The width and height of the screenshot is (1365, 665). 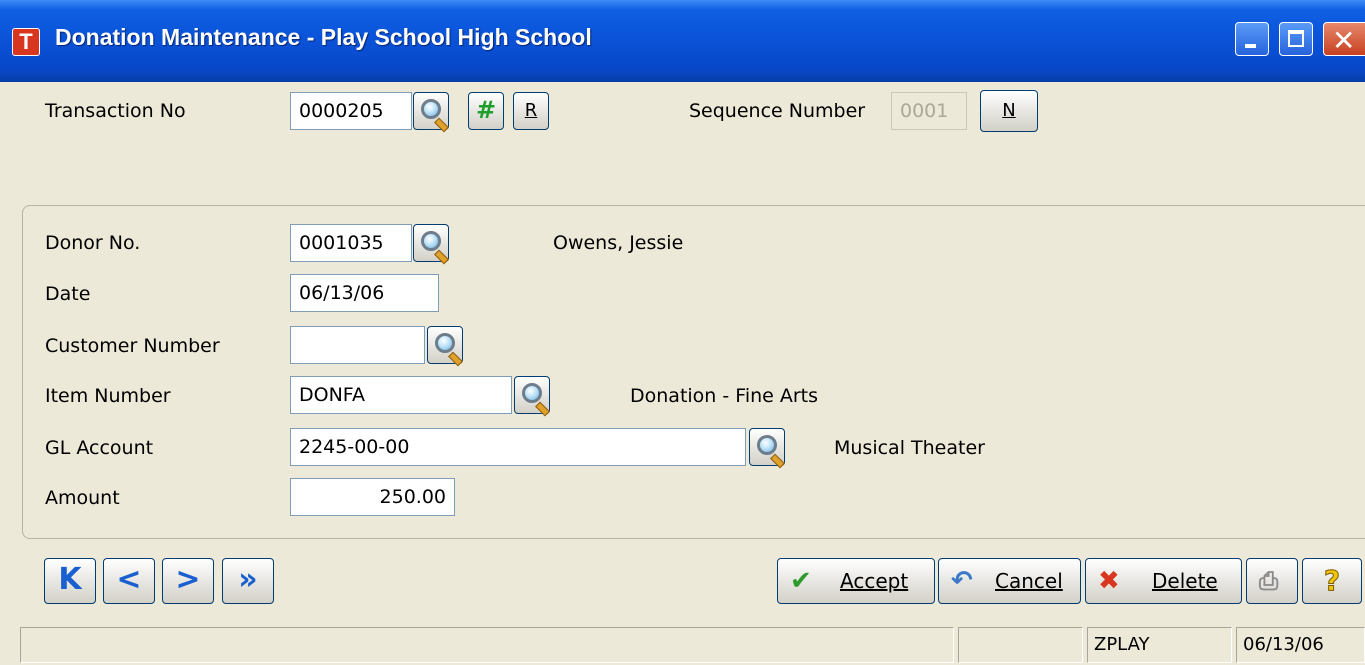 I want to click on customer-lookup-button, so click(x=445, y=345).